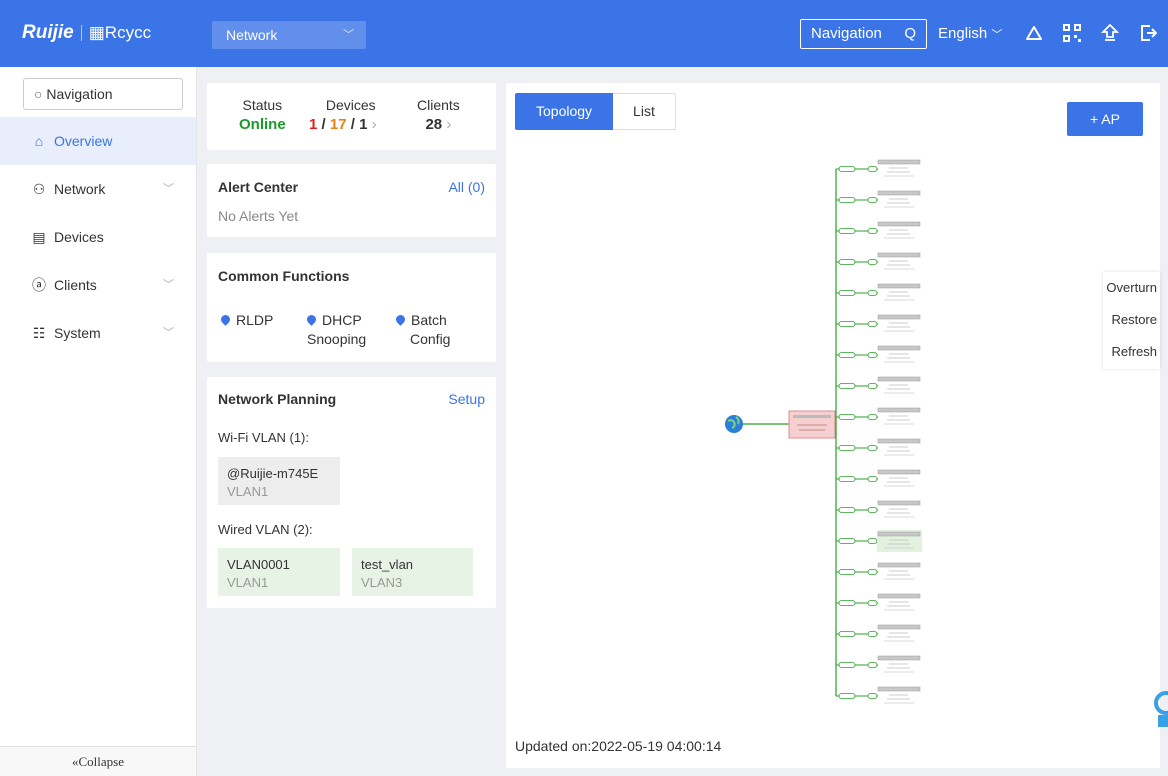  What do you see at coordinates (466, 187) in the screenshot?
I see `alert-all-link: All (0)` at bounding box center [466, 187].